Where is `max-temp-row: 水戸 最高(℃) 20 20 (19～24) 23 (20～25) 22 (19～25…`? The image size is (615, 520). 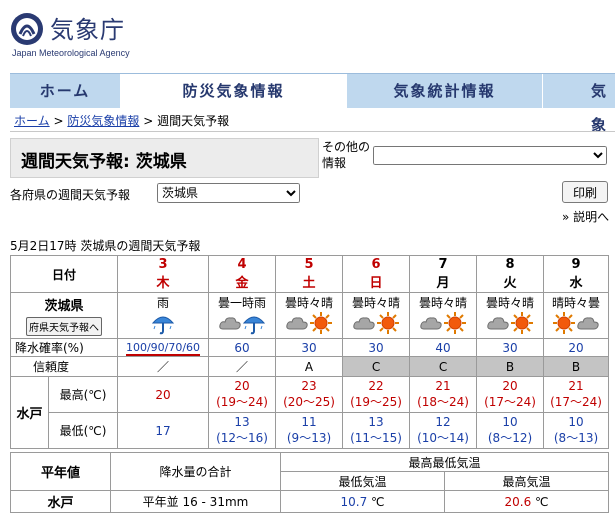 max-temp-row: 水戸 最高(℃) 20 20 (19～24) 23 (20～25) 22 (19～25… is located at coordinates (310, 412).